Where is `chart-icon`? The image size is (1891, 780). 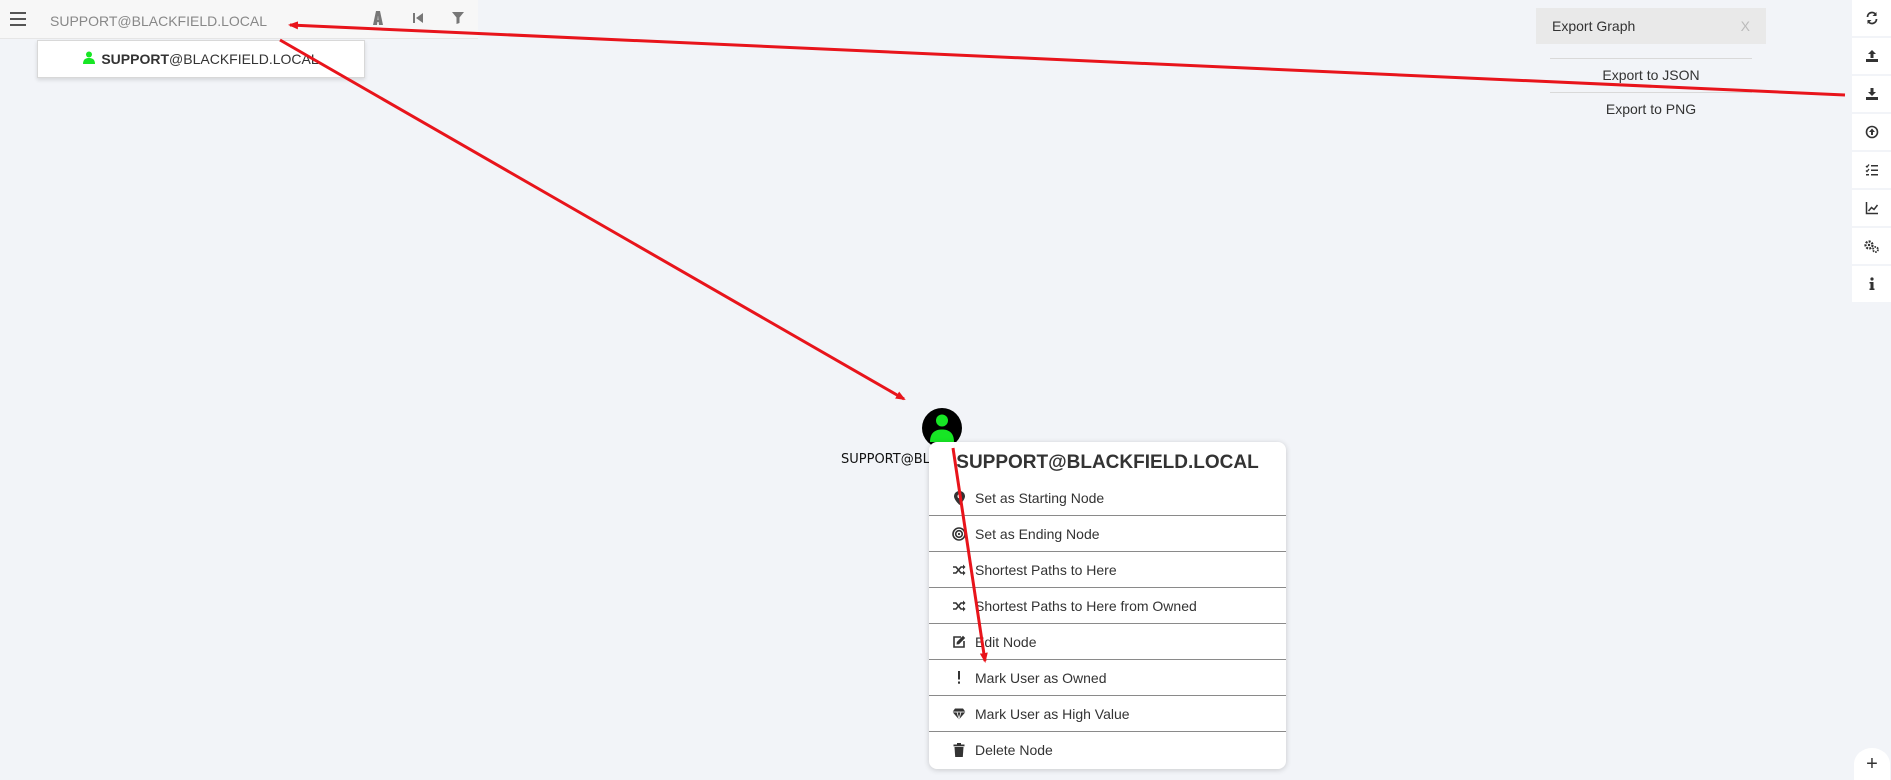 chart-icon is located at coordinates (1871, 208).